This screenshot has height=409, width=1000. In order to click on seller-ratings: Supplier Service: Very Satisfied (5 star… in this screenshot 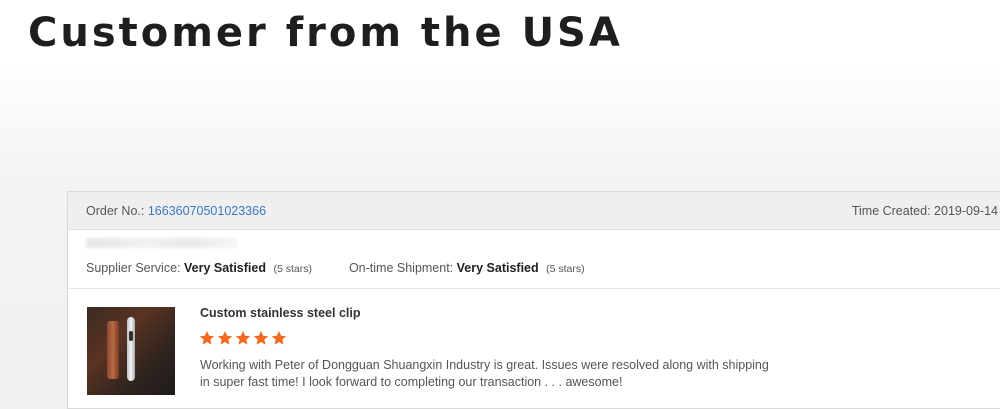, I will do `click(335, 268)`.